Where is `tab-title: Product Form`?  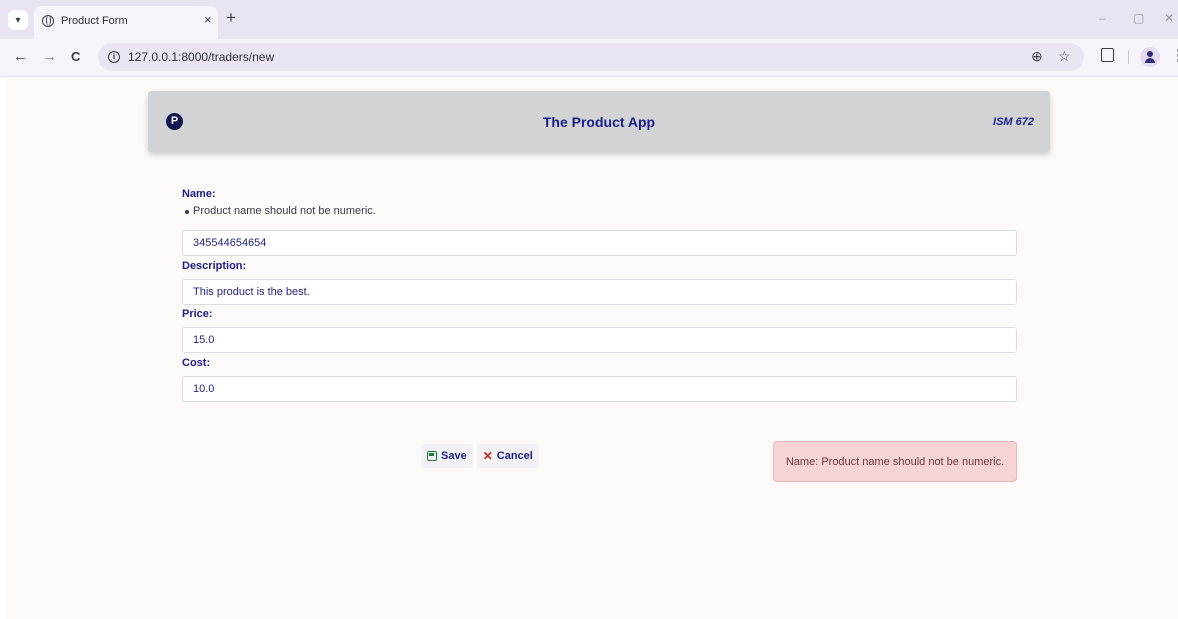 tab-title: Product Form is located at coordinates (94, 21).